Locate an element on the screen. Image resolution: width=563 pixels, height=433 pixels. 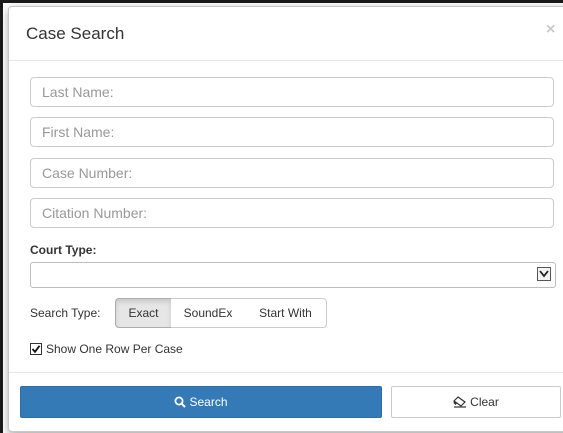
background-window-edge-top is located at coordinates (281, 1).